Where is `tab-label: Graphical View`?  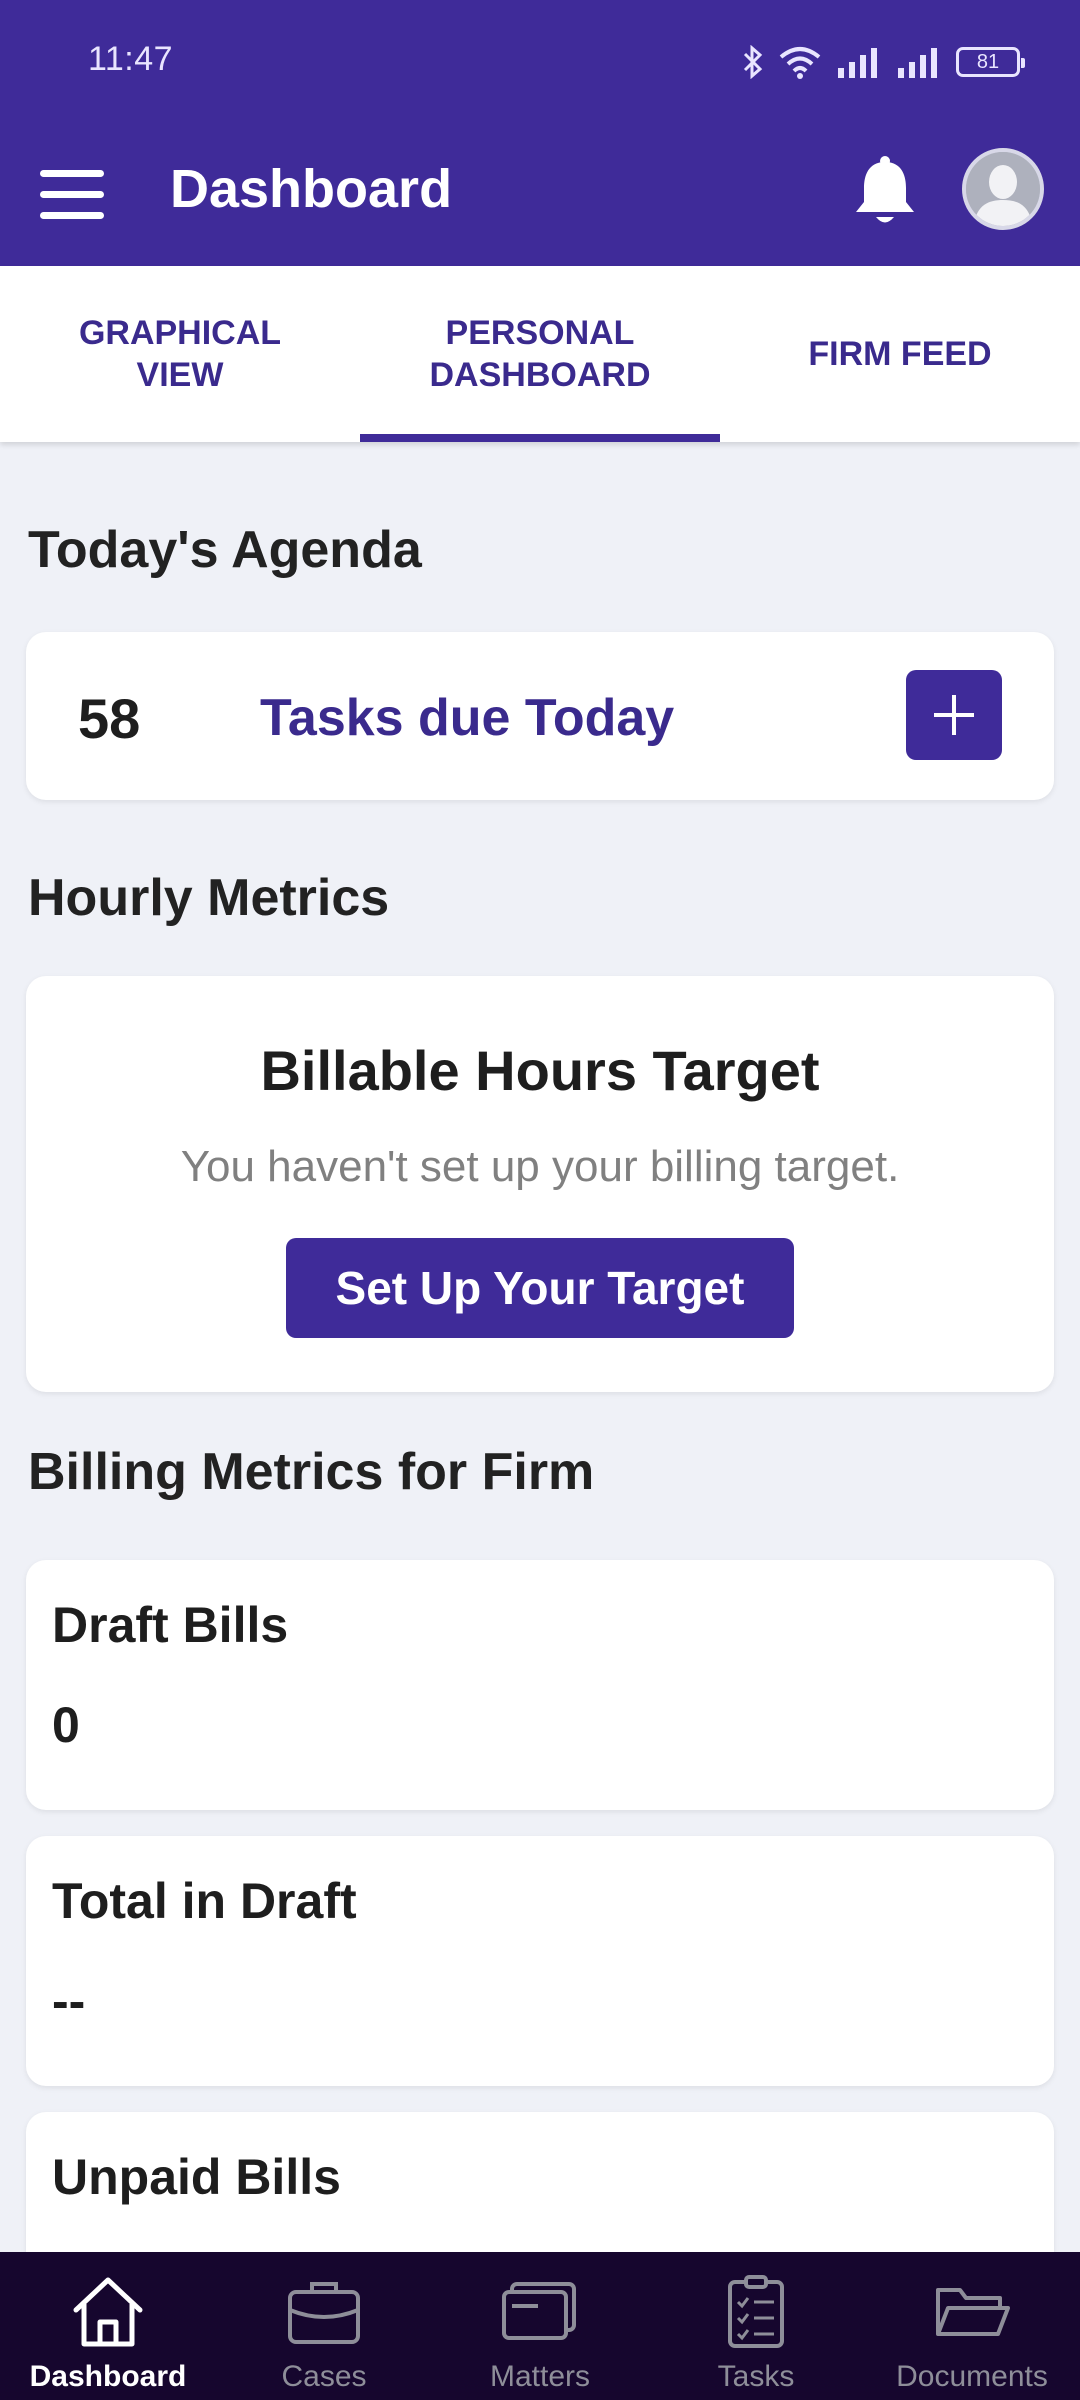 tab-label: Graphical View is located at coordinates (180, 354).